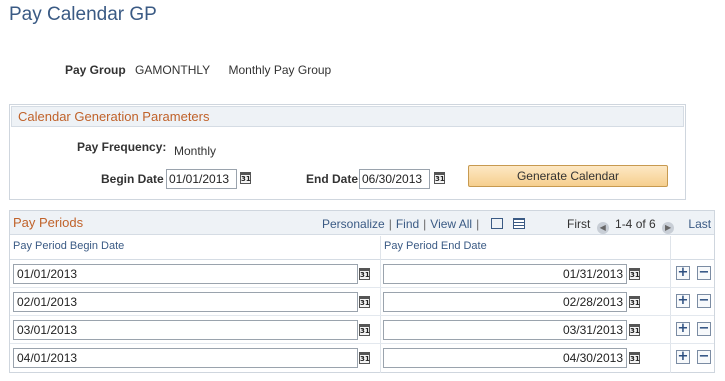 The height and width of the screenshot is (381, 725). Describe the element at coordinates (347, 116) in the screenshot. I see `calendar-generation-header: Calendar Generation Parameters` at that location.